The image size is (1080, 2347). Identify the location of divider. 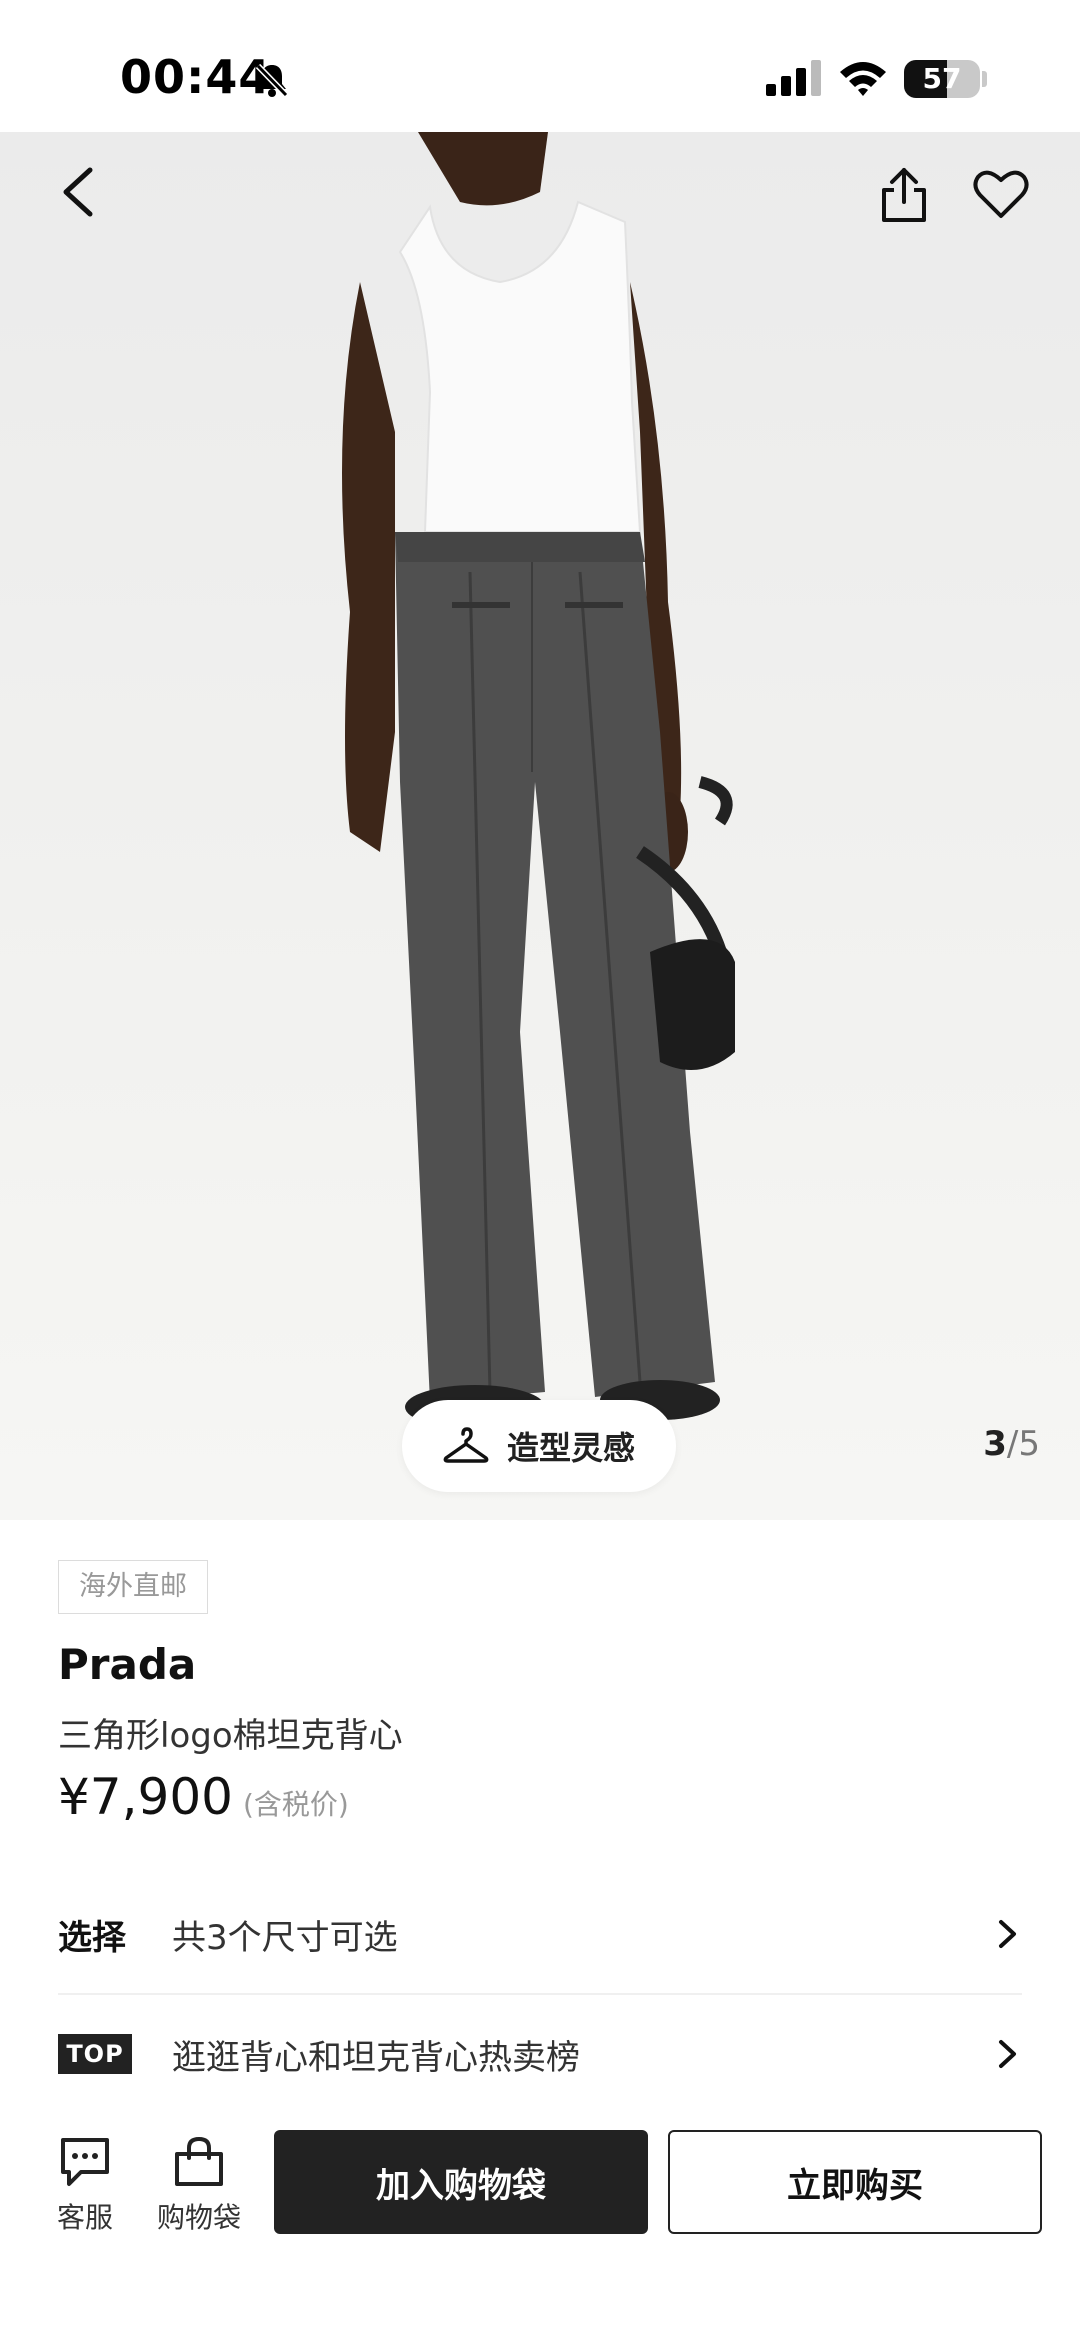
(540, 1994).